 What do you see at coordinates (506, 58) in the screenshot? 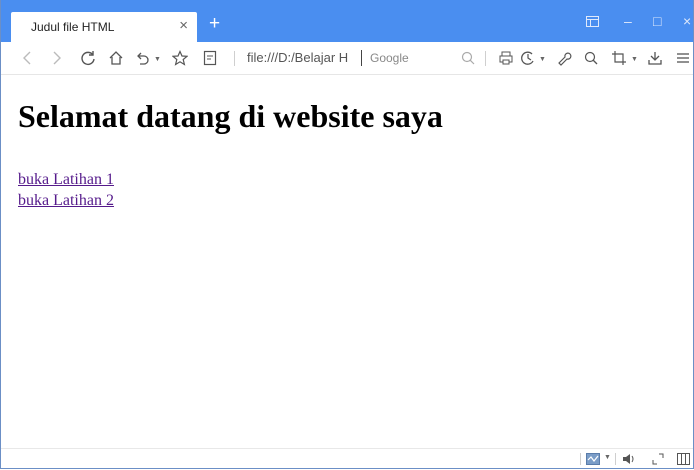
I see `print-icon` at bounding box center [506, 58].